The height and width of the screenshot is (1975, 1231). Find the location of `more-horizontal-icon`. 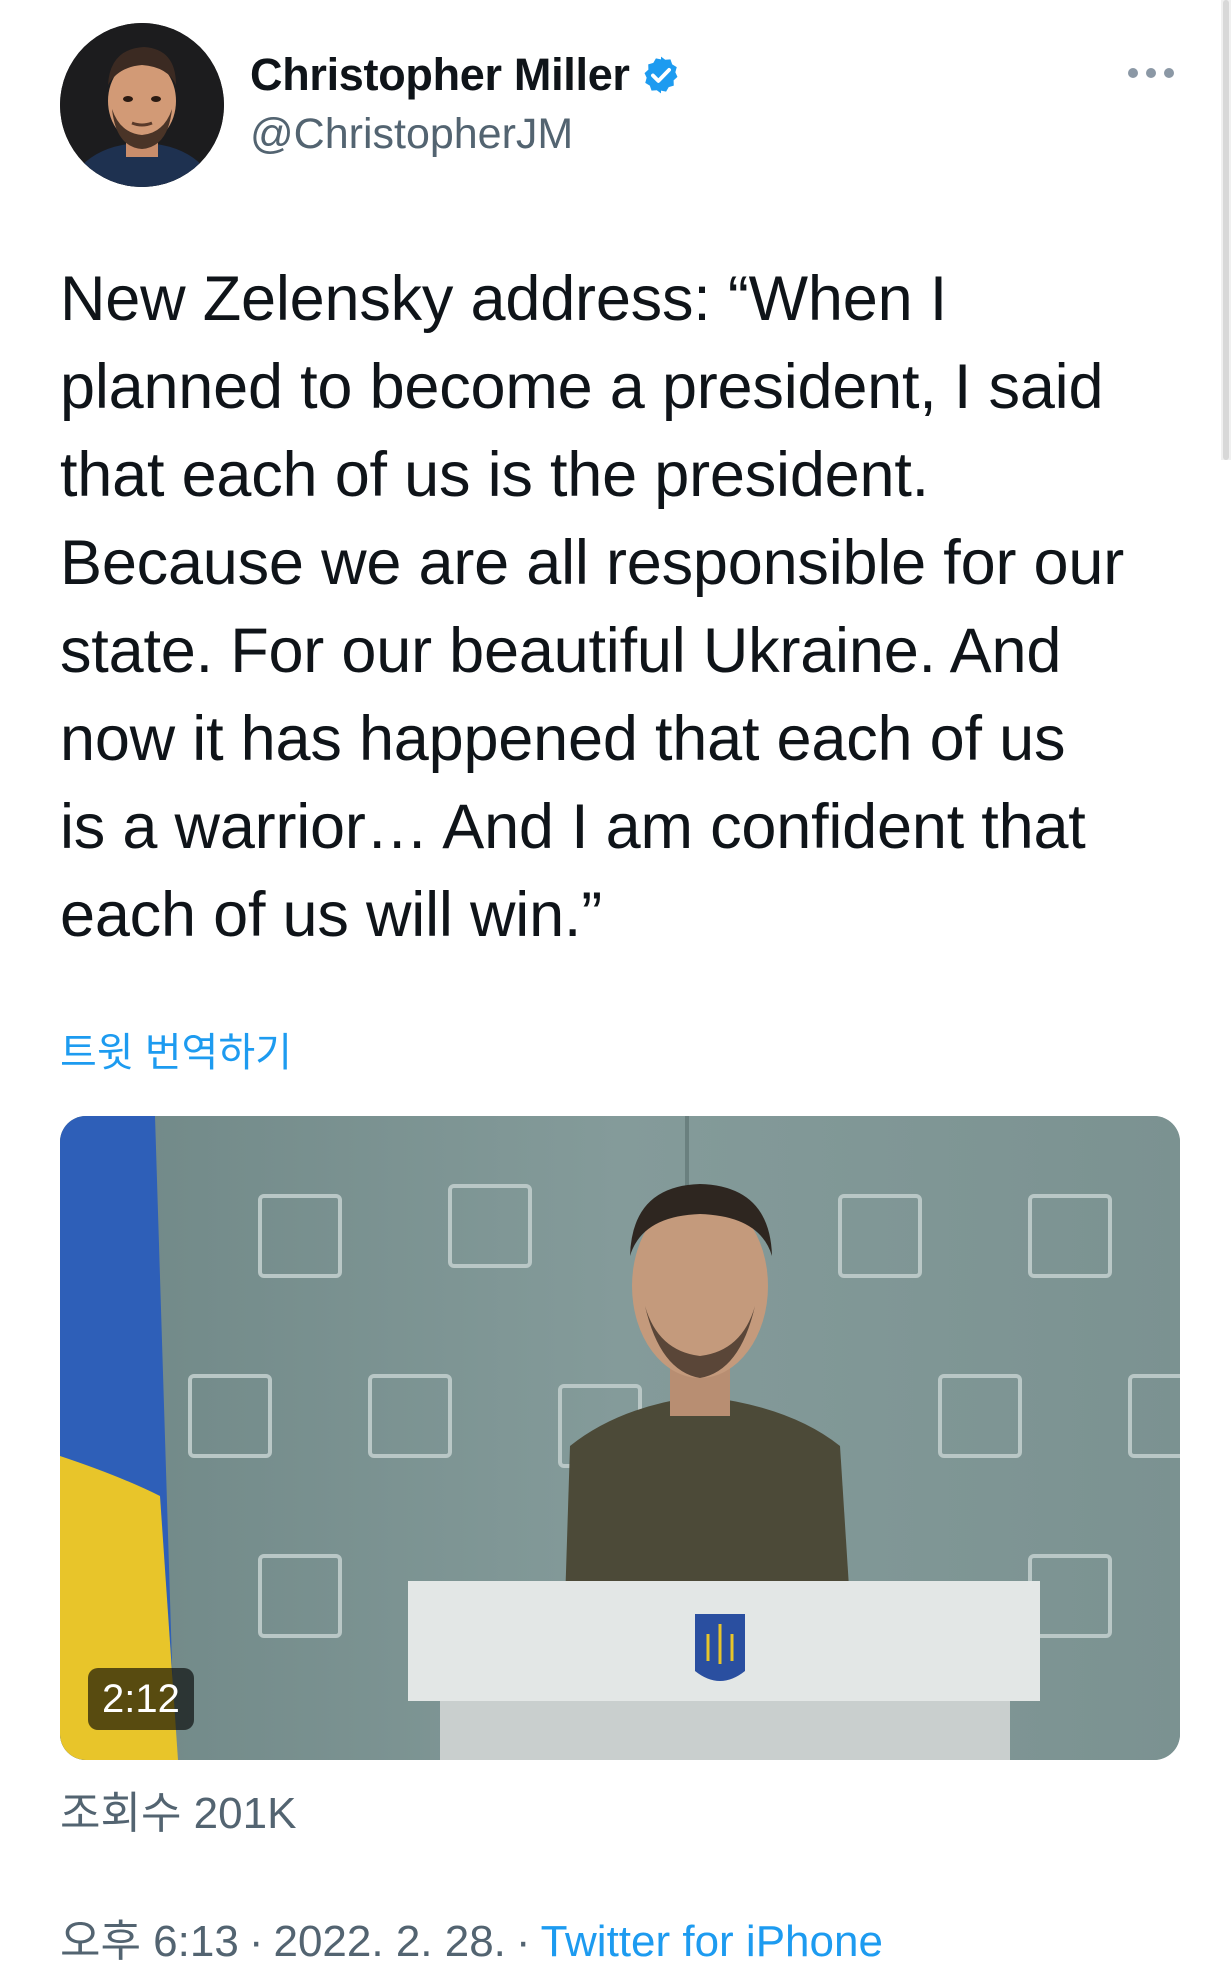

more-horizontal-icon is located at coordinates (1151, 73).